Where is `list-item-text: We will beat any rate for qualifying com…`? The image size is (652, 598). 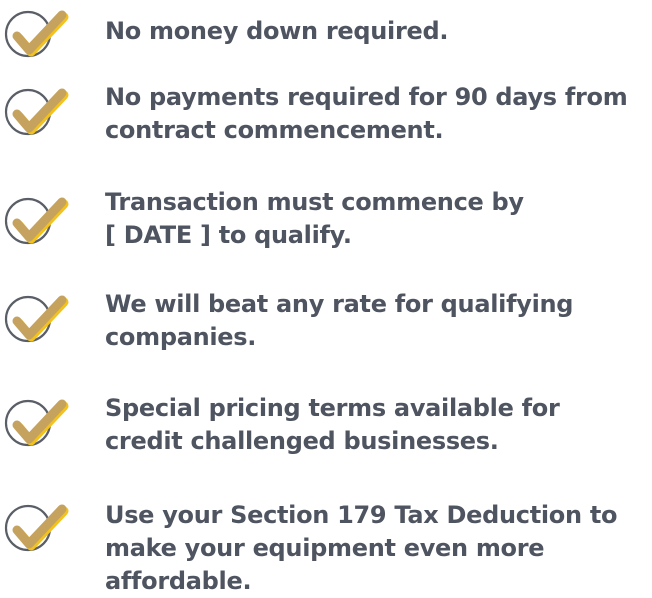 list-item-text: We will beat any rate for qualifying com… is located at coordinates (339, 320).